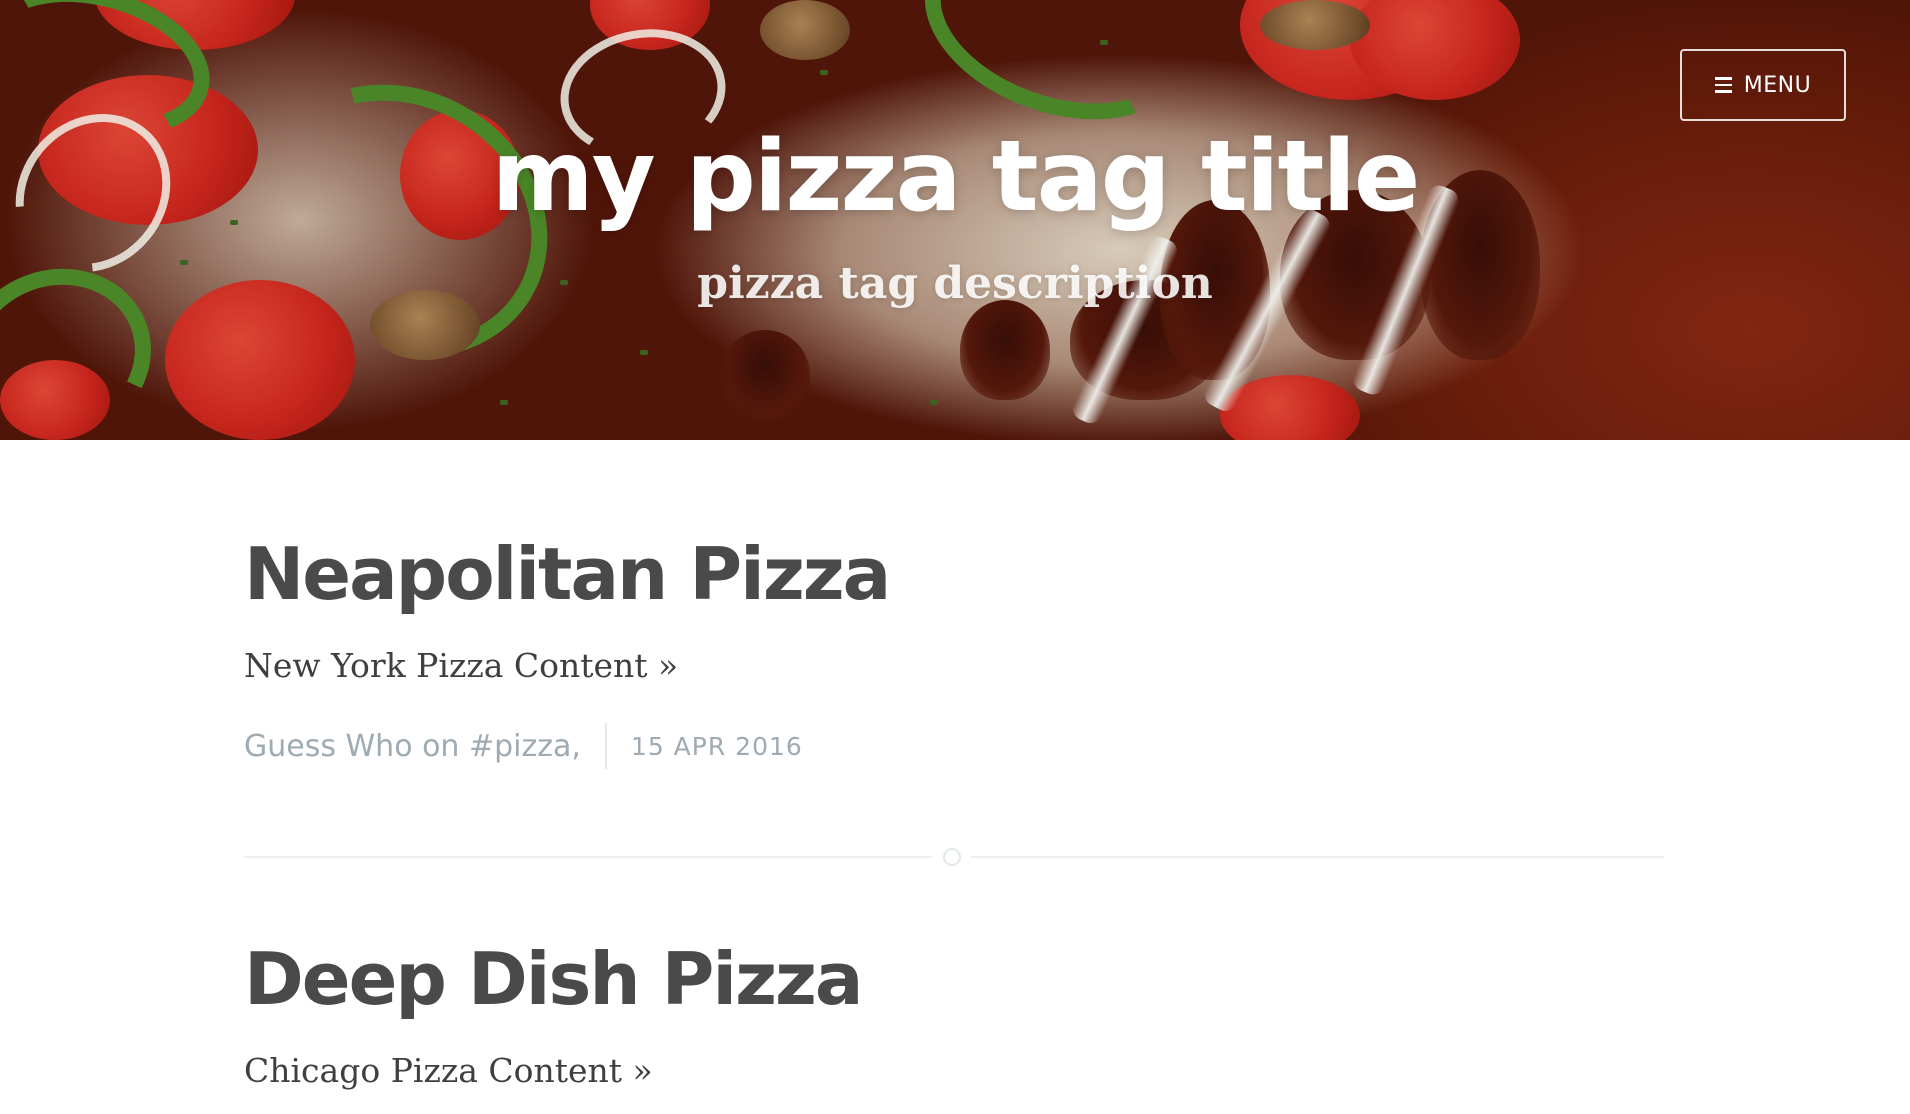 The width and height of the screenshot is (1910, 1114). I want to click on separator-dot-icon, so click(952, 857).